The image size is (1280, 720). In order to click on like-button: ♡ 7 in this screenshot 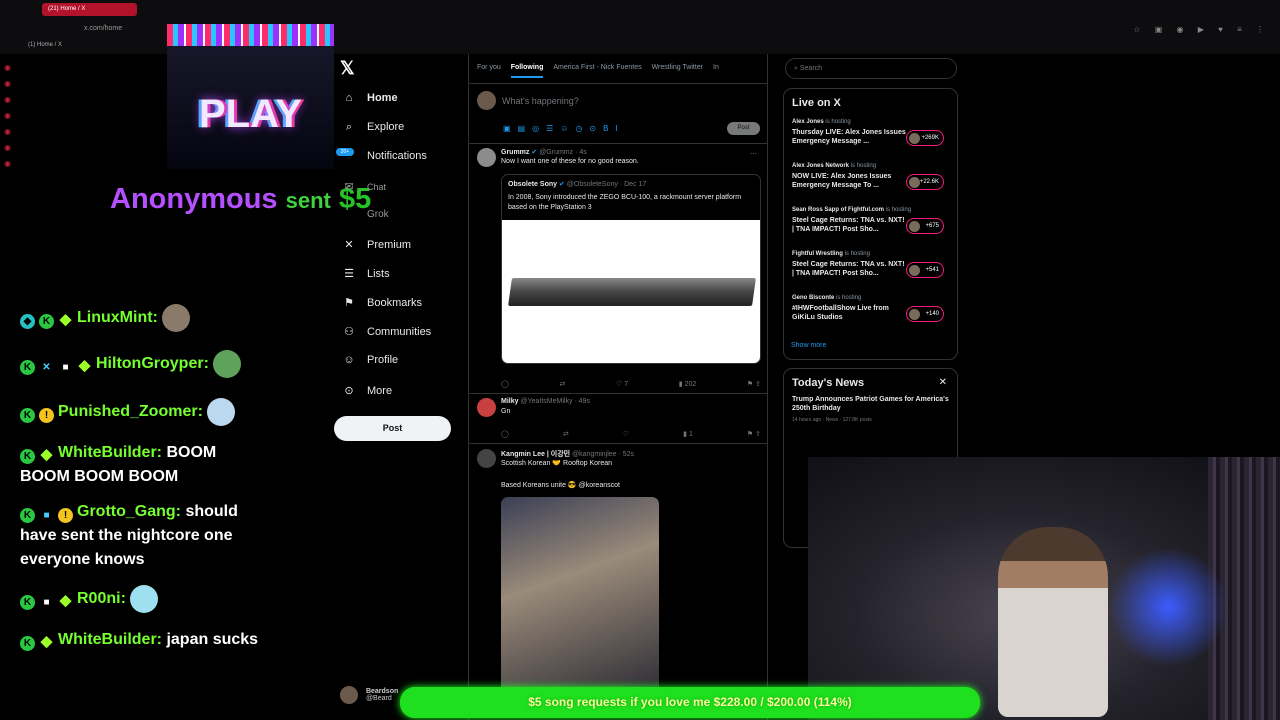, I will do `click(622, 384)`.